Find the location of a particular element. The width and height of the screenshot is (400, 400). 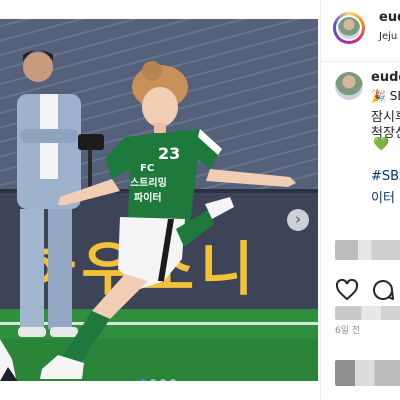

avatar is located at coordinates (349, 28).